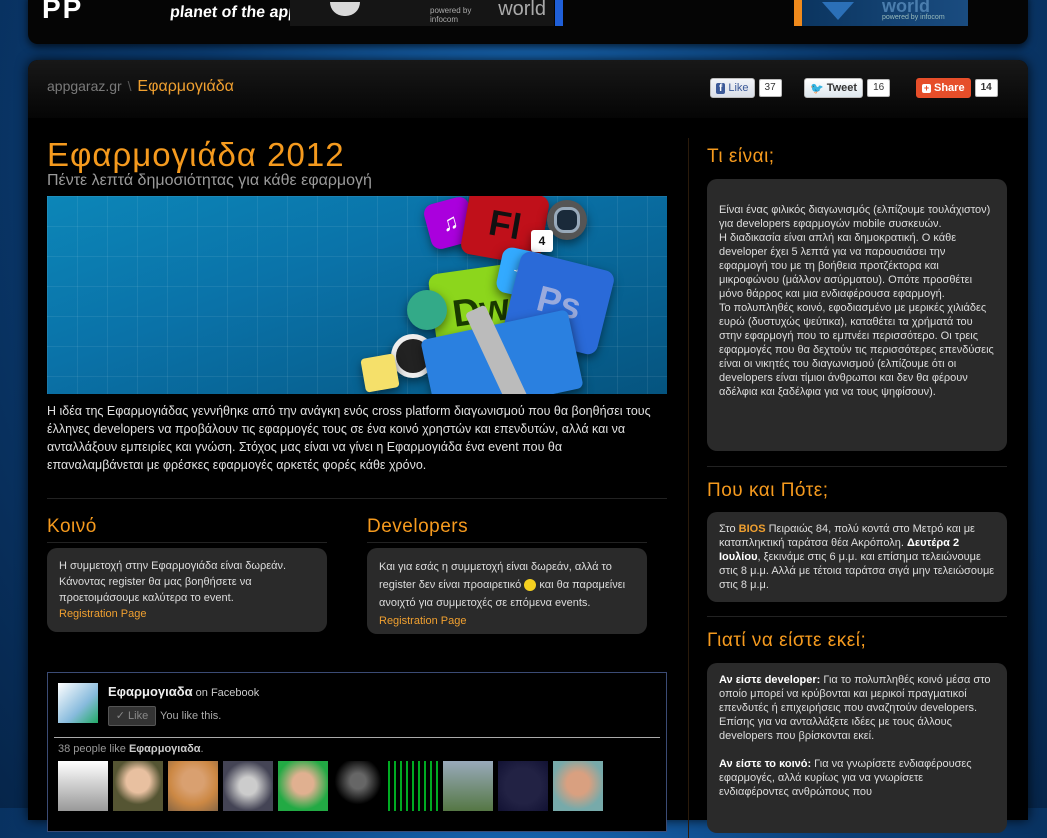  I want to click on share-button: + Share, so click(943, 88).